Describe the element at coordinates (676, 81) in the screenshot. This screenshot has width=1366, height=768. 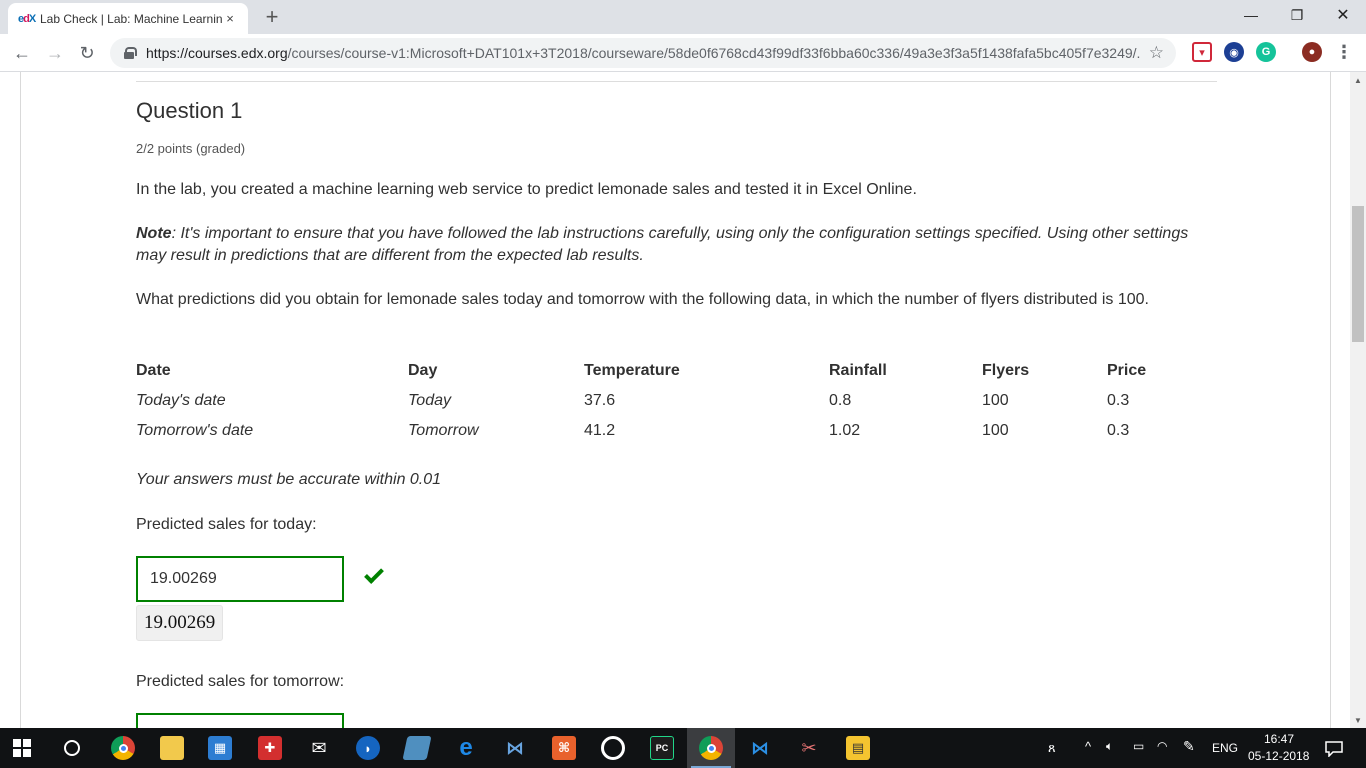
I see `divider` at that location.